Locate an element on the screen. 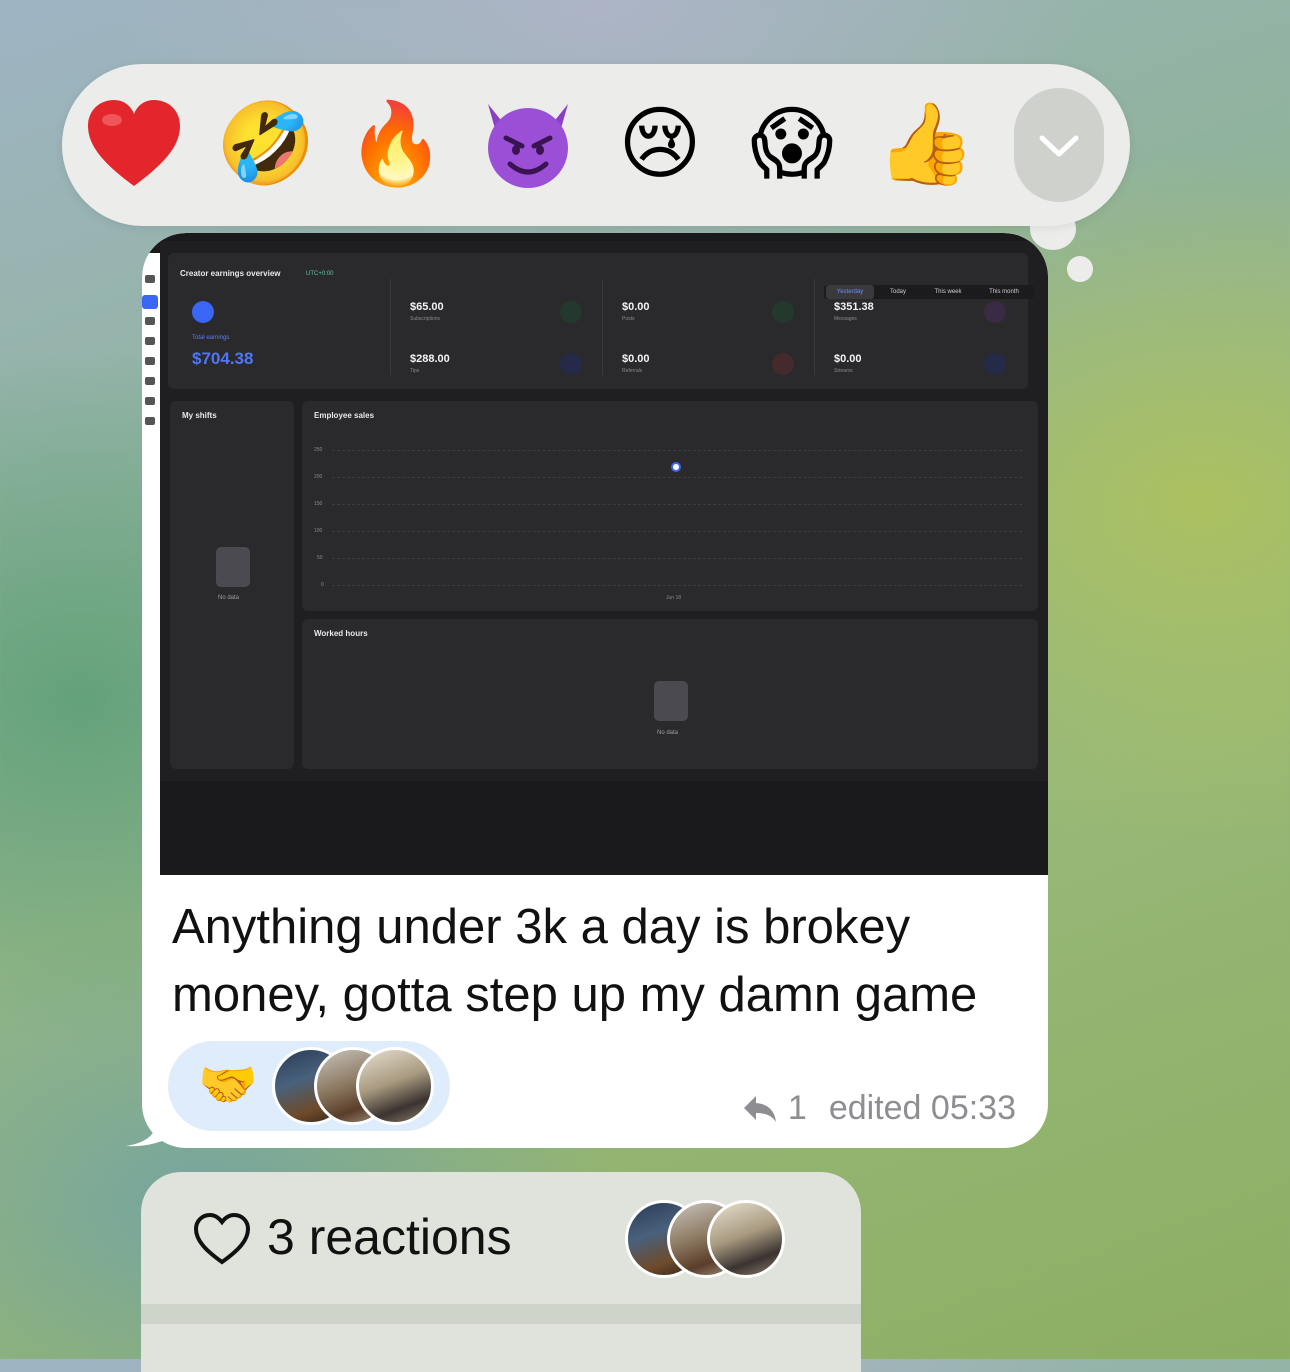 This screenshot has width=1290, height=1372. reaction-picker: 🤣 🔥 😢 😱 👍 is located at coordinates (596, 145).